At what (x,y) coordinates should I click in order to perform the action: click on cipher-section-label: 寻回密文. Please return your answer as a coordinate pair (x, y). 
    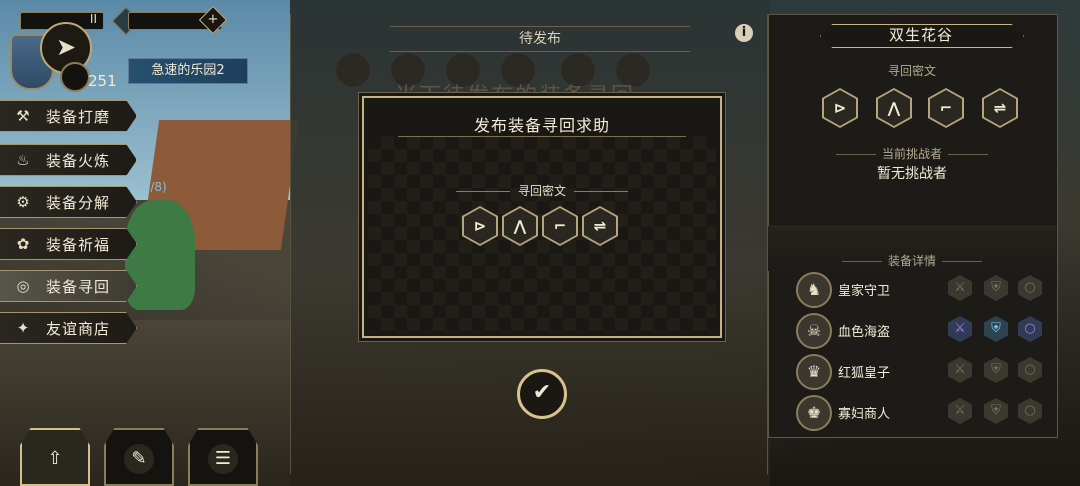
    Looking at the image, I should click on (912, 70).